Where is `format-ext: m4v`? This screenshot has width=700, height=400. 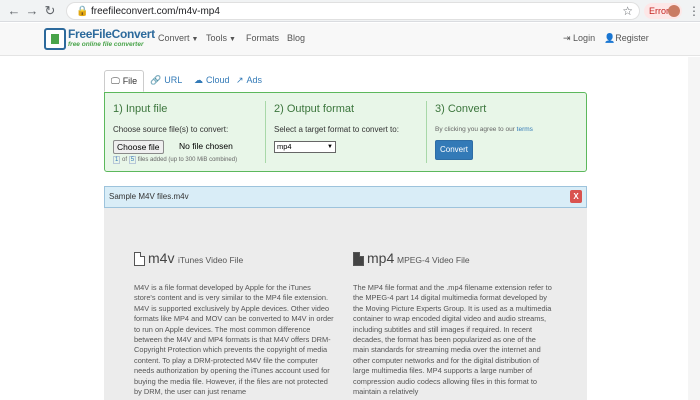
format-ext: m4v is located at coordinates (161, 258).